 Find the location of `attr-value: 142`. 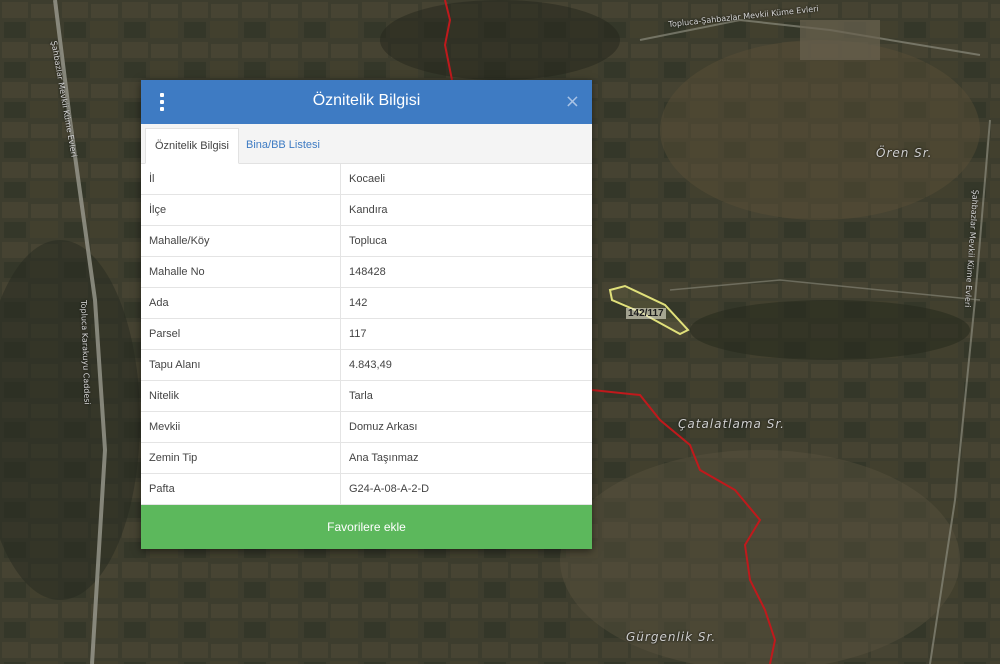

attr-value: 142 is located at coordinates (466, 303).